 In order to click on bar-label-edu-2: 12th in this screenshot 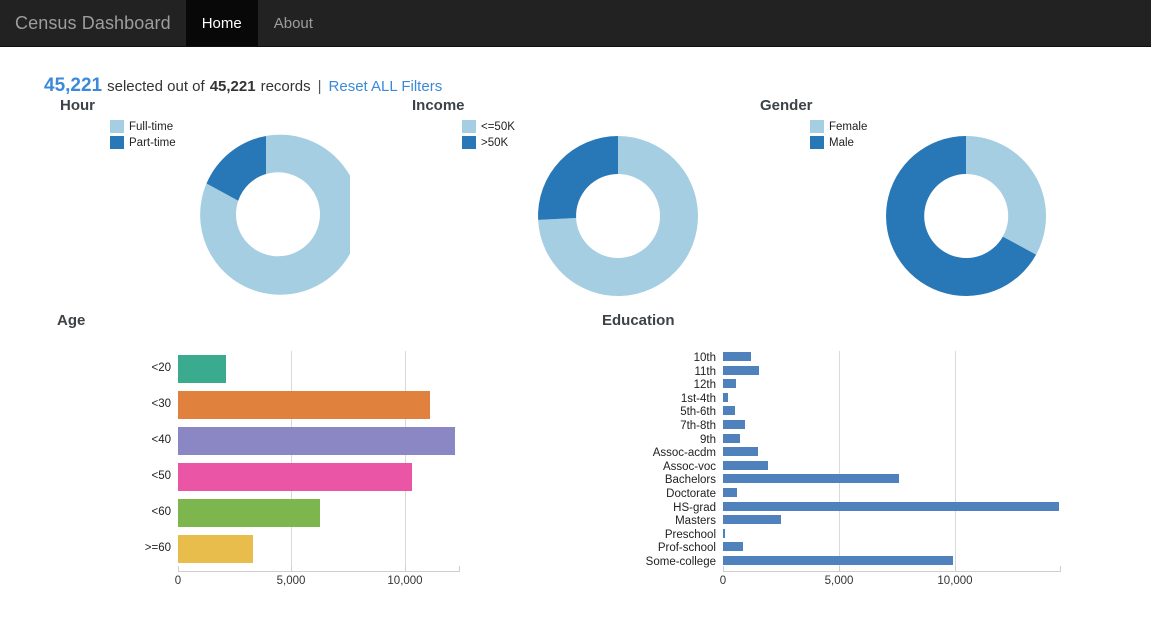, I will do `click(704, 385)`.